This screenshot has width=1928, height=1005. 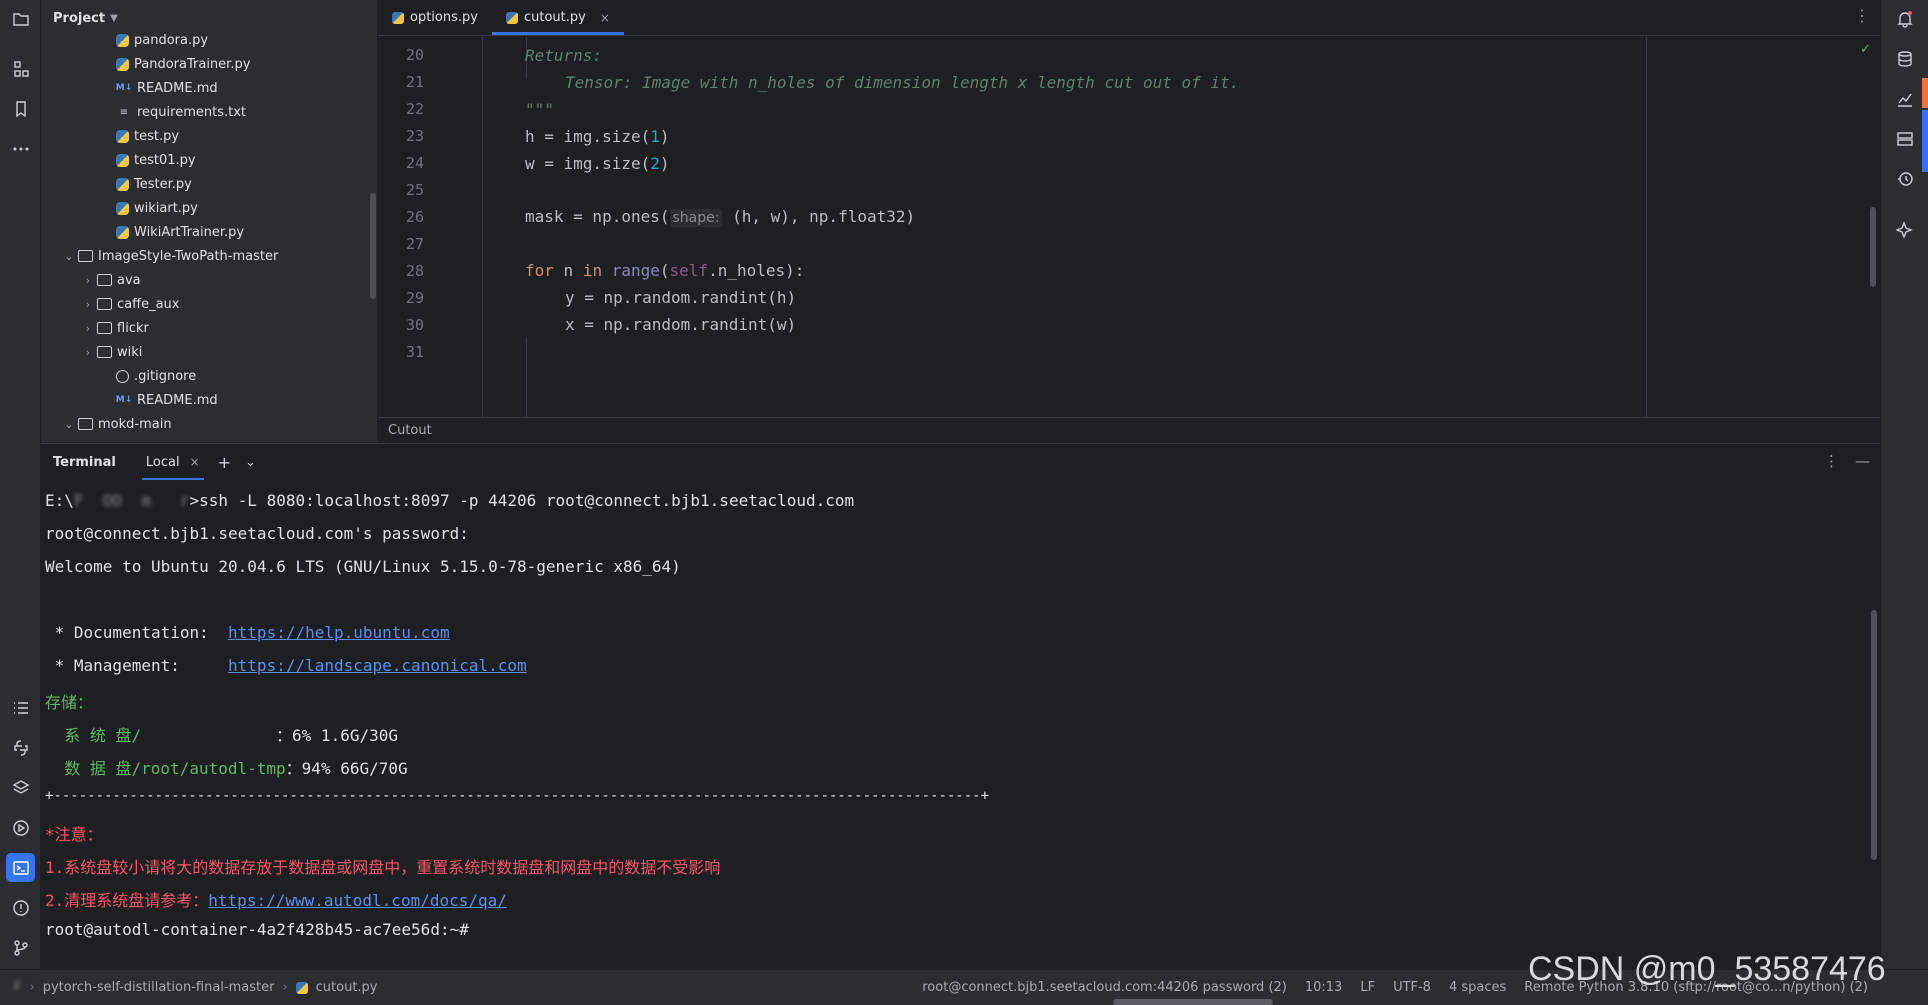 What do you see at coordinates (347, 987) in the screenshot?
I see `file-crumb: cutout.py` at bounding box center [347, 987].